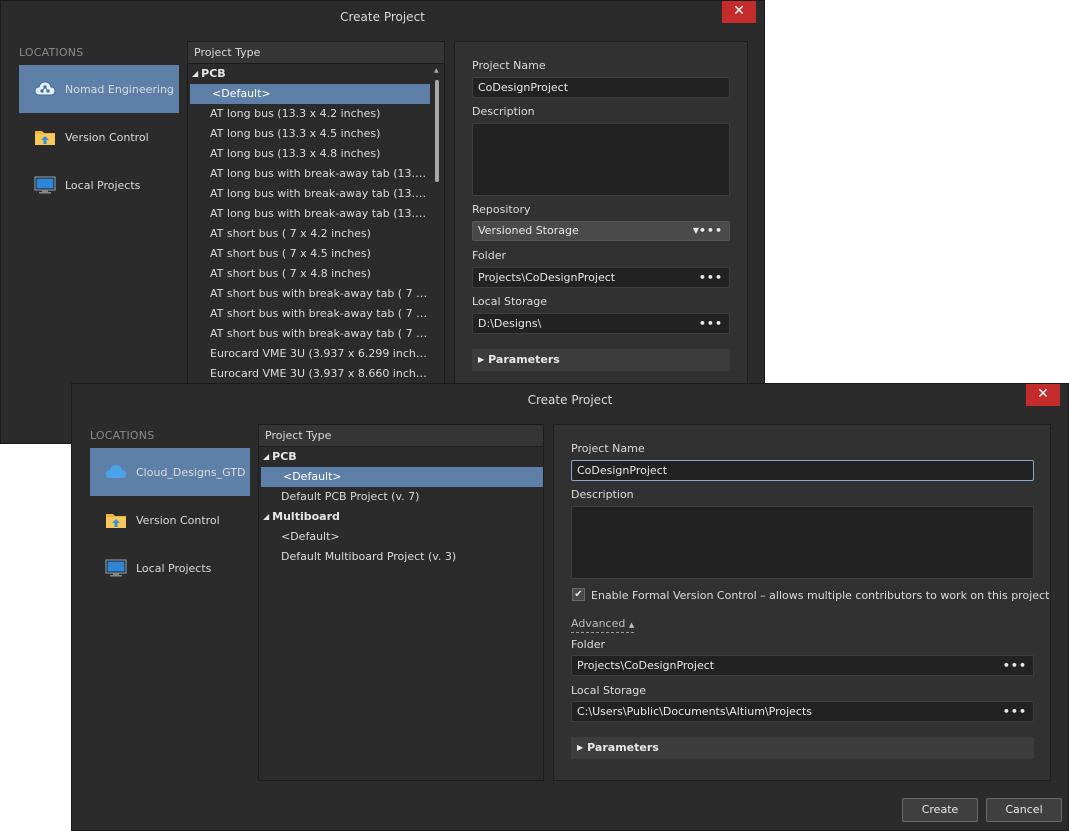 The height and width of the screenshot is (831, 1069). Describe the element at coordinates (603, 625) in the screenshot. I see `advanced-toggle: Advanced ▲` at that location.